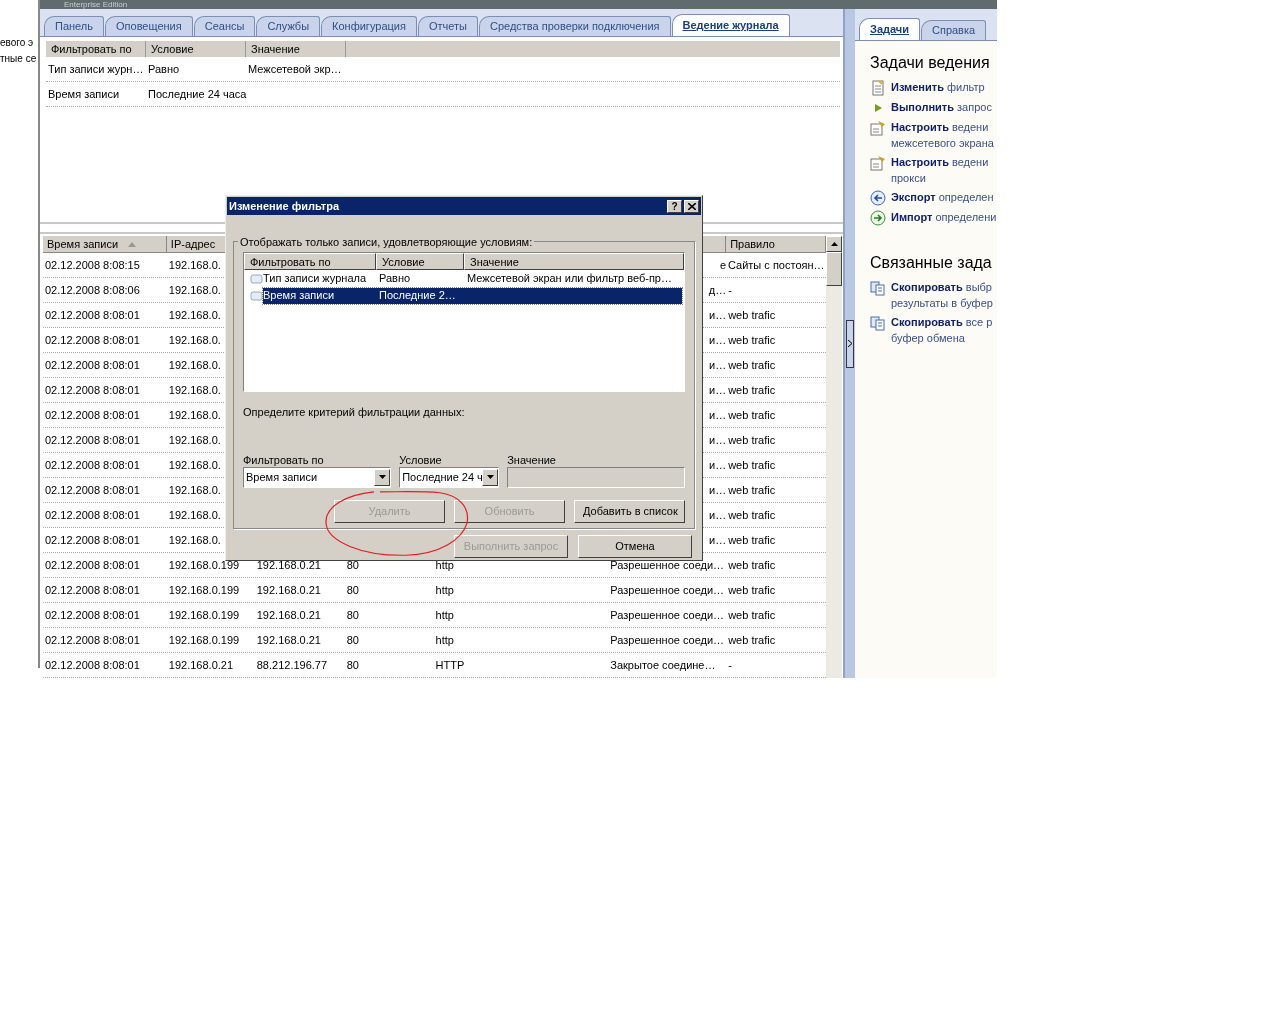 This screenshot has width=1280, height=1024. Describe the element at coordinates (420, 261) in the screenshot. I see `column-header: Условие` at that location.